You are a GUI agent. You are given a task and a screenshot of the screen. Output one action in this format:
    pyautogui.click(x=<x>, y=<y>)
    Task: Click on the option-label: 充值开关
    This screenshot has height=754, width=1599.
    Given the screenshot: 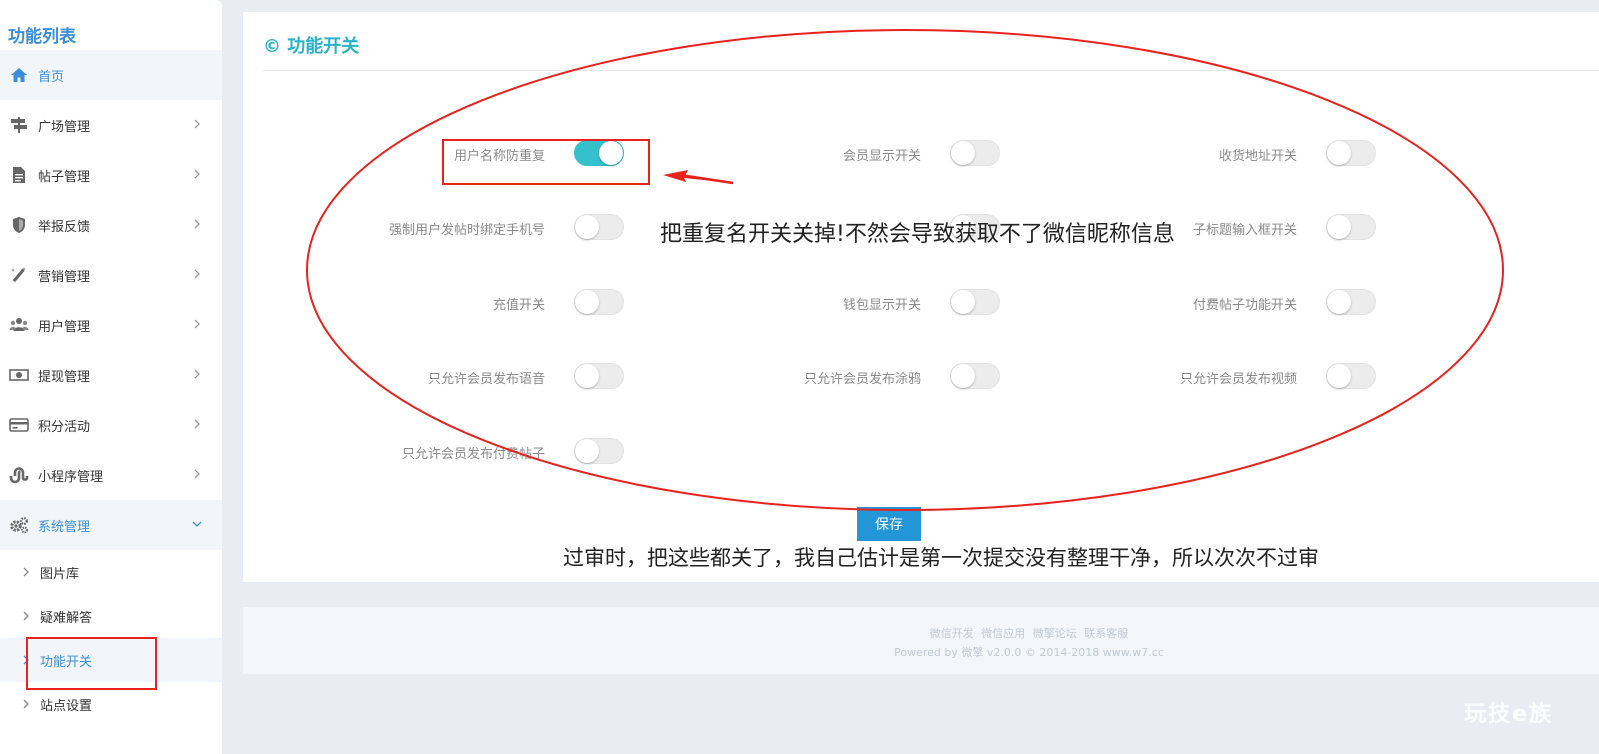 What is the action you would take?
    pyautogui.click(x=518, y=305)
    